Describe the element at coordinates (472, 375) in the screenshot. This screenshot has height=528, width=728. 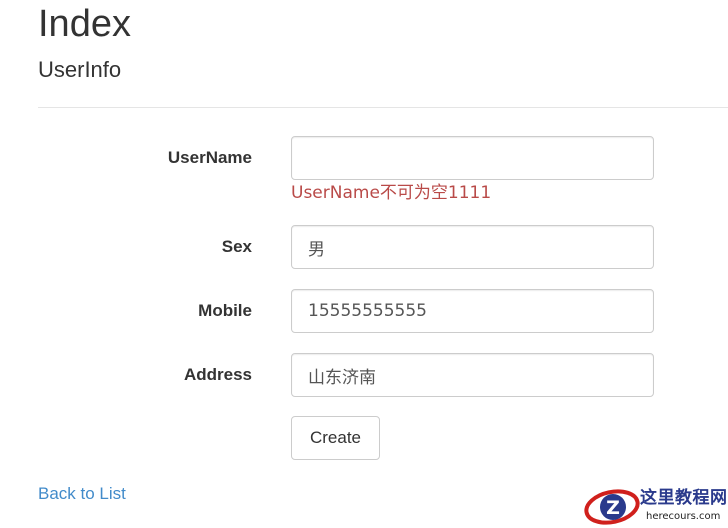
I see `address-input` at that location.